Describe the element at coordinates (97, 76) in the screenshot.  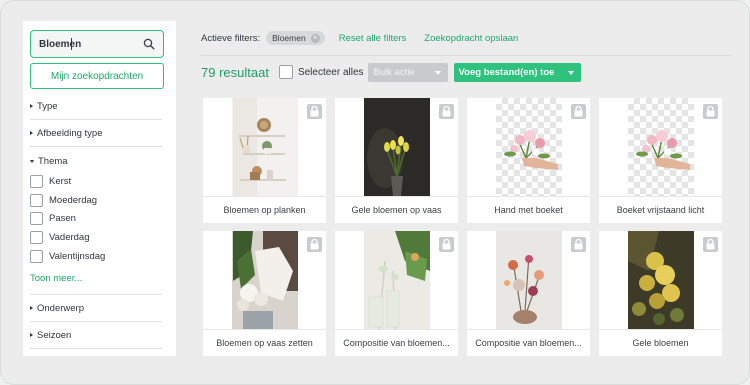
I see `my-searches-button: Mijn zoekopdrachten` at that location.